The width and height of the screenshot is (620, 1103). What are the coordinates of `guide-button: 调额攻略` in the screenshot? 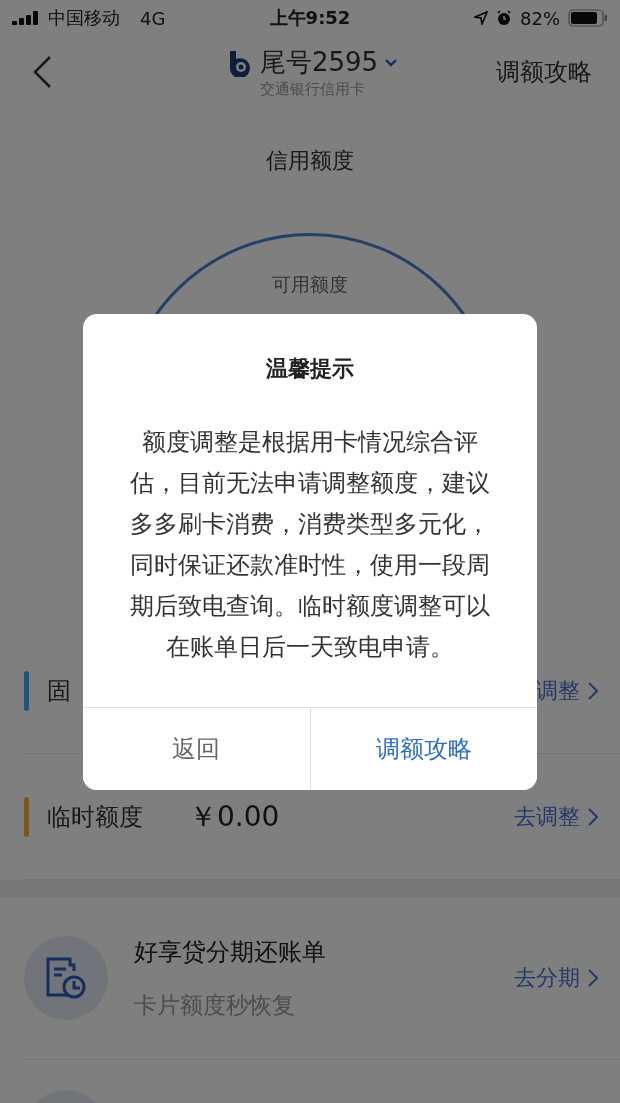 It's located at (423, 748).